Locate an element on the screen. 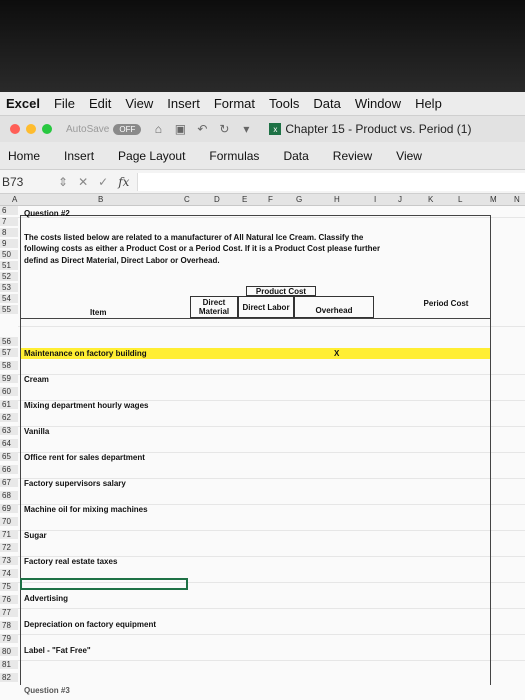 The width and height of the screenshot is (525, 700). redo-icon: ↻ is located at coordinates (224, 129).